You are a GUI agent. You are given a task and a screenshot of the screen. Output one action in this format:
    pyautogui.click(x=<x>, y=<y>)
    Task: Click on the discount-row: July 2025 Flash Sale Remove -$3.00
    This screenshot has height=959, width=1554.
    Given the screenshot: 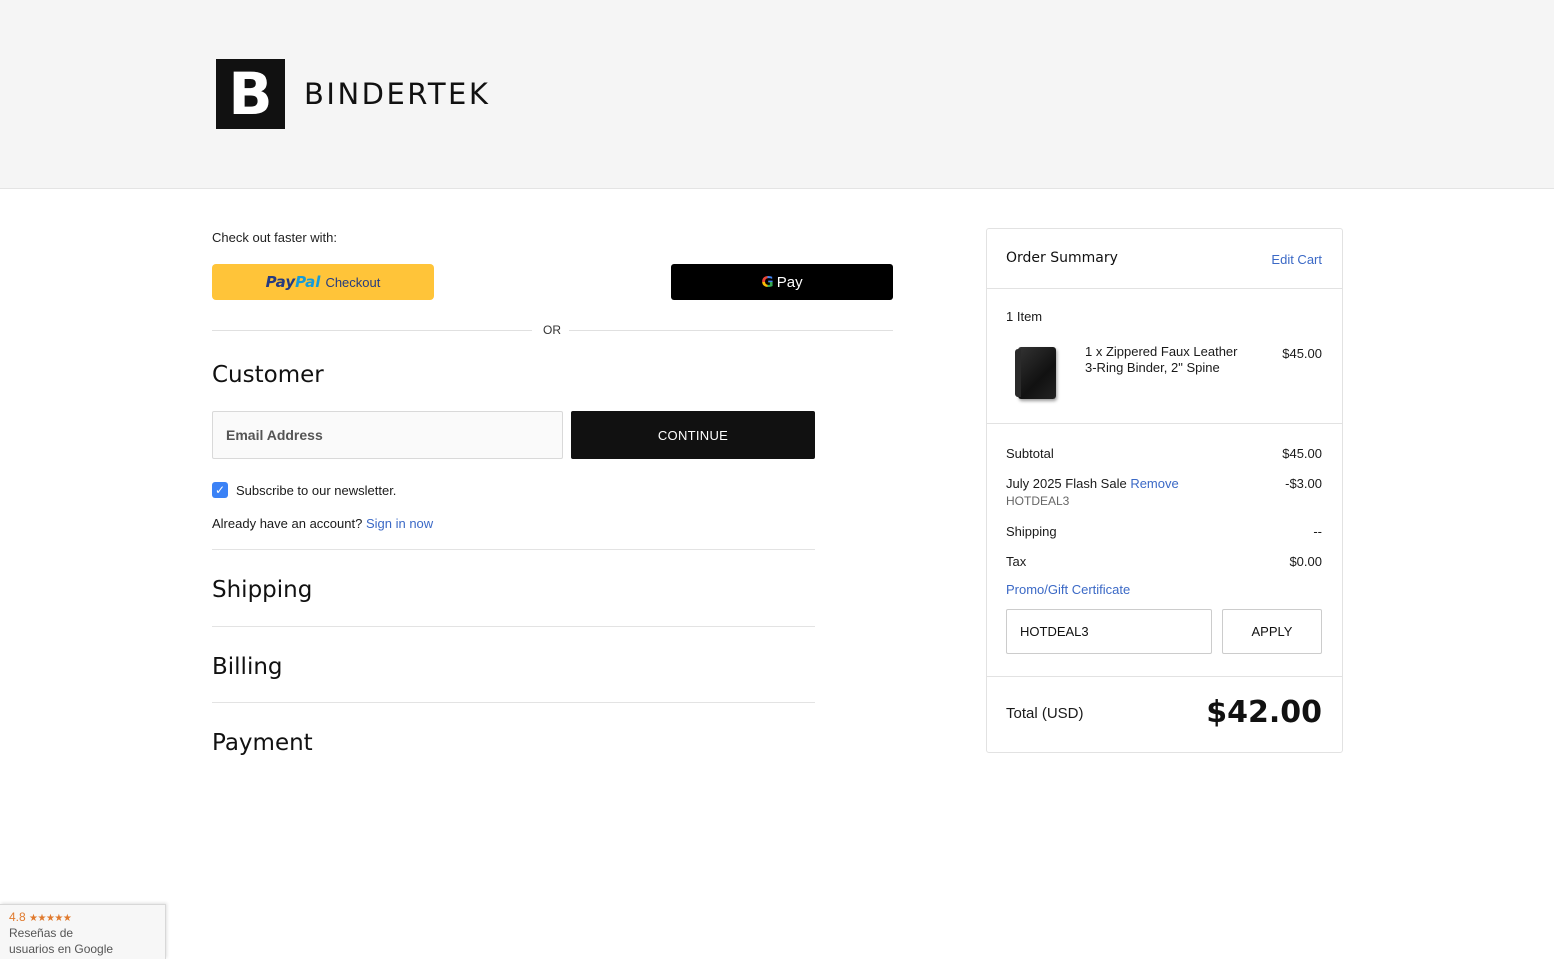 What is the action you would take?
    pyautogui.click(x=1164, y=483)
    